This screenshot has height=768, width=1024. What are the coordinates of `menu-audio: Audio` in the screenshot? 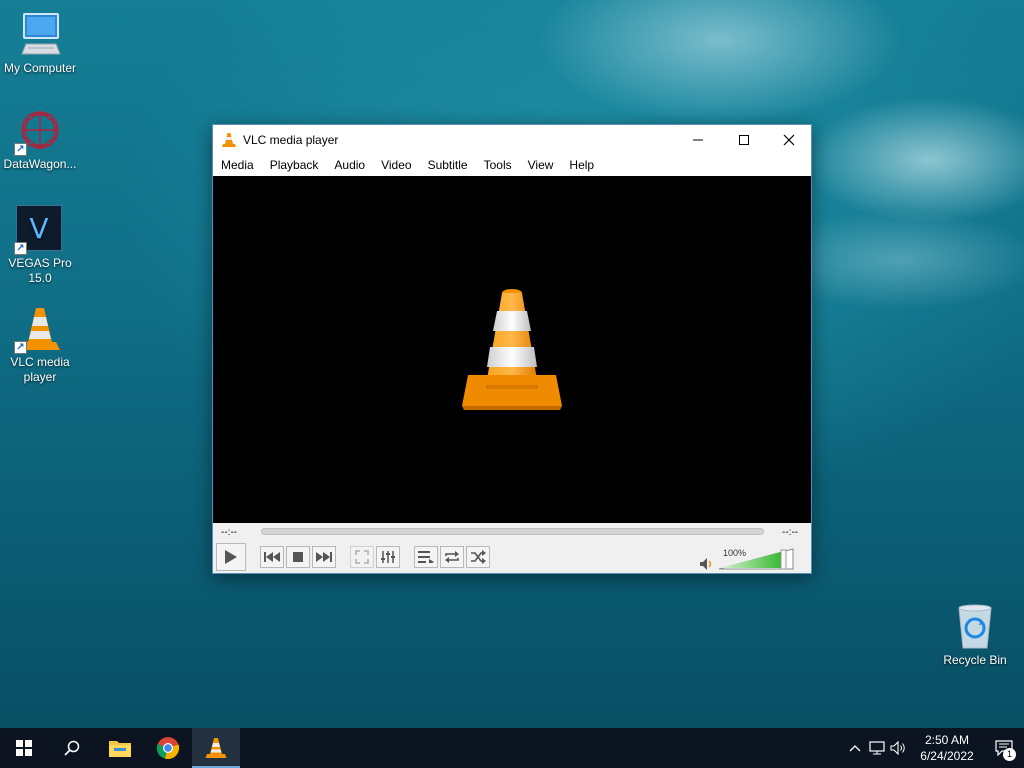 It's located at (349, 165).